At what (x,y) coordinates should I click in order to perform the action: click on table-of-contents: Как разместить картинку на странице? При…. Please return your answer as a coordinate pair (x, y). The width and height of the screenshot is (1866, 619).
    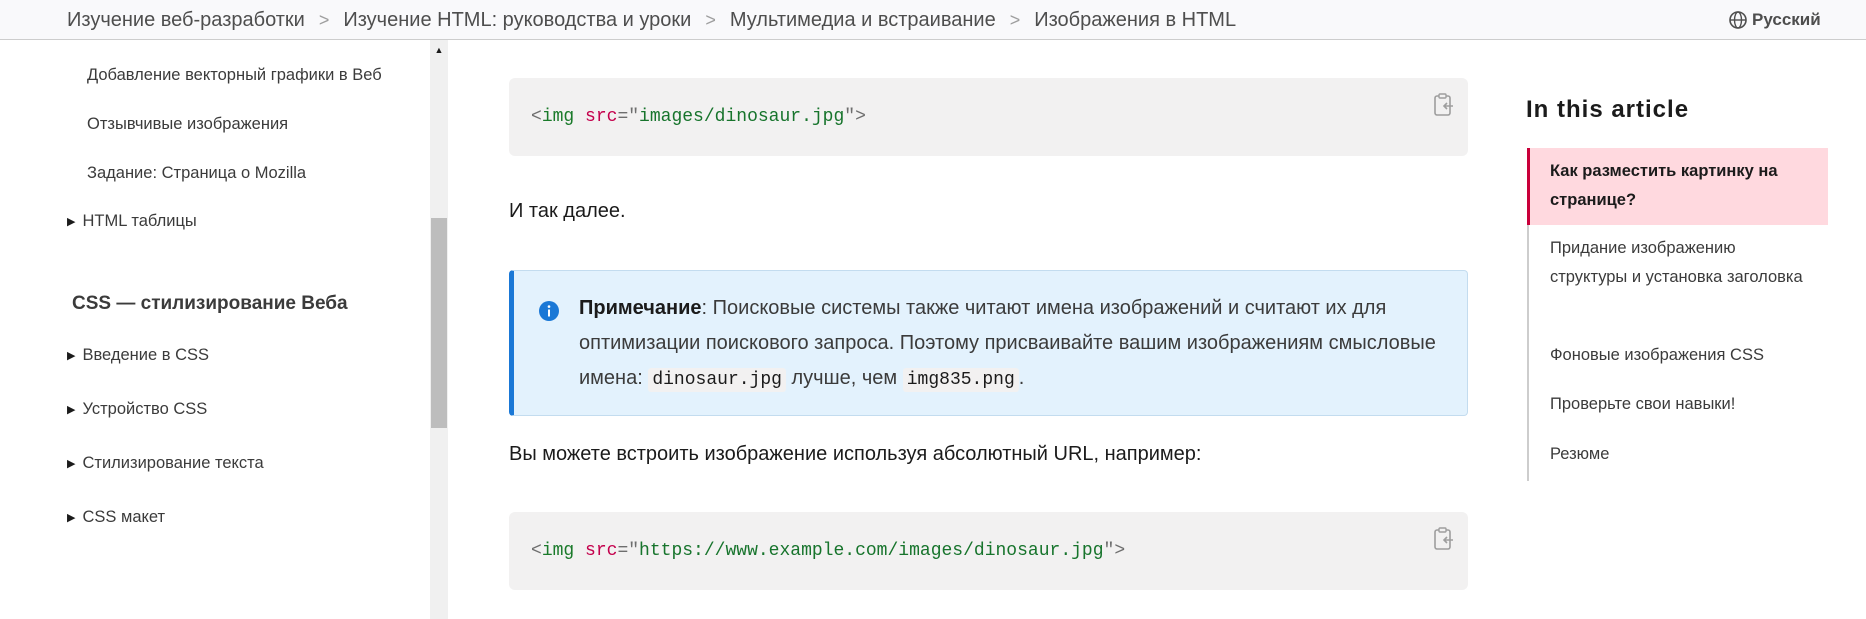
    Looking at the image, I should click on (1677, 314).